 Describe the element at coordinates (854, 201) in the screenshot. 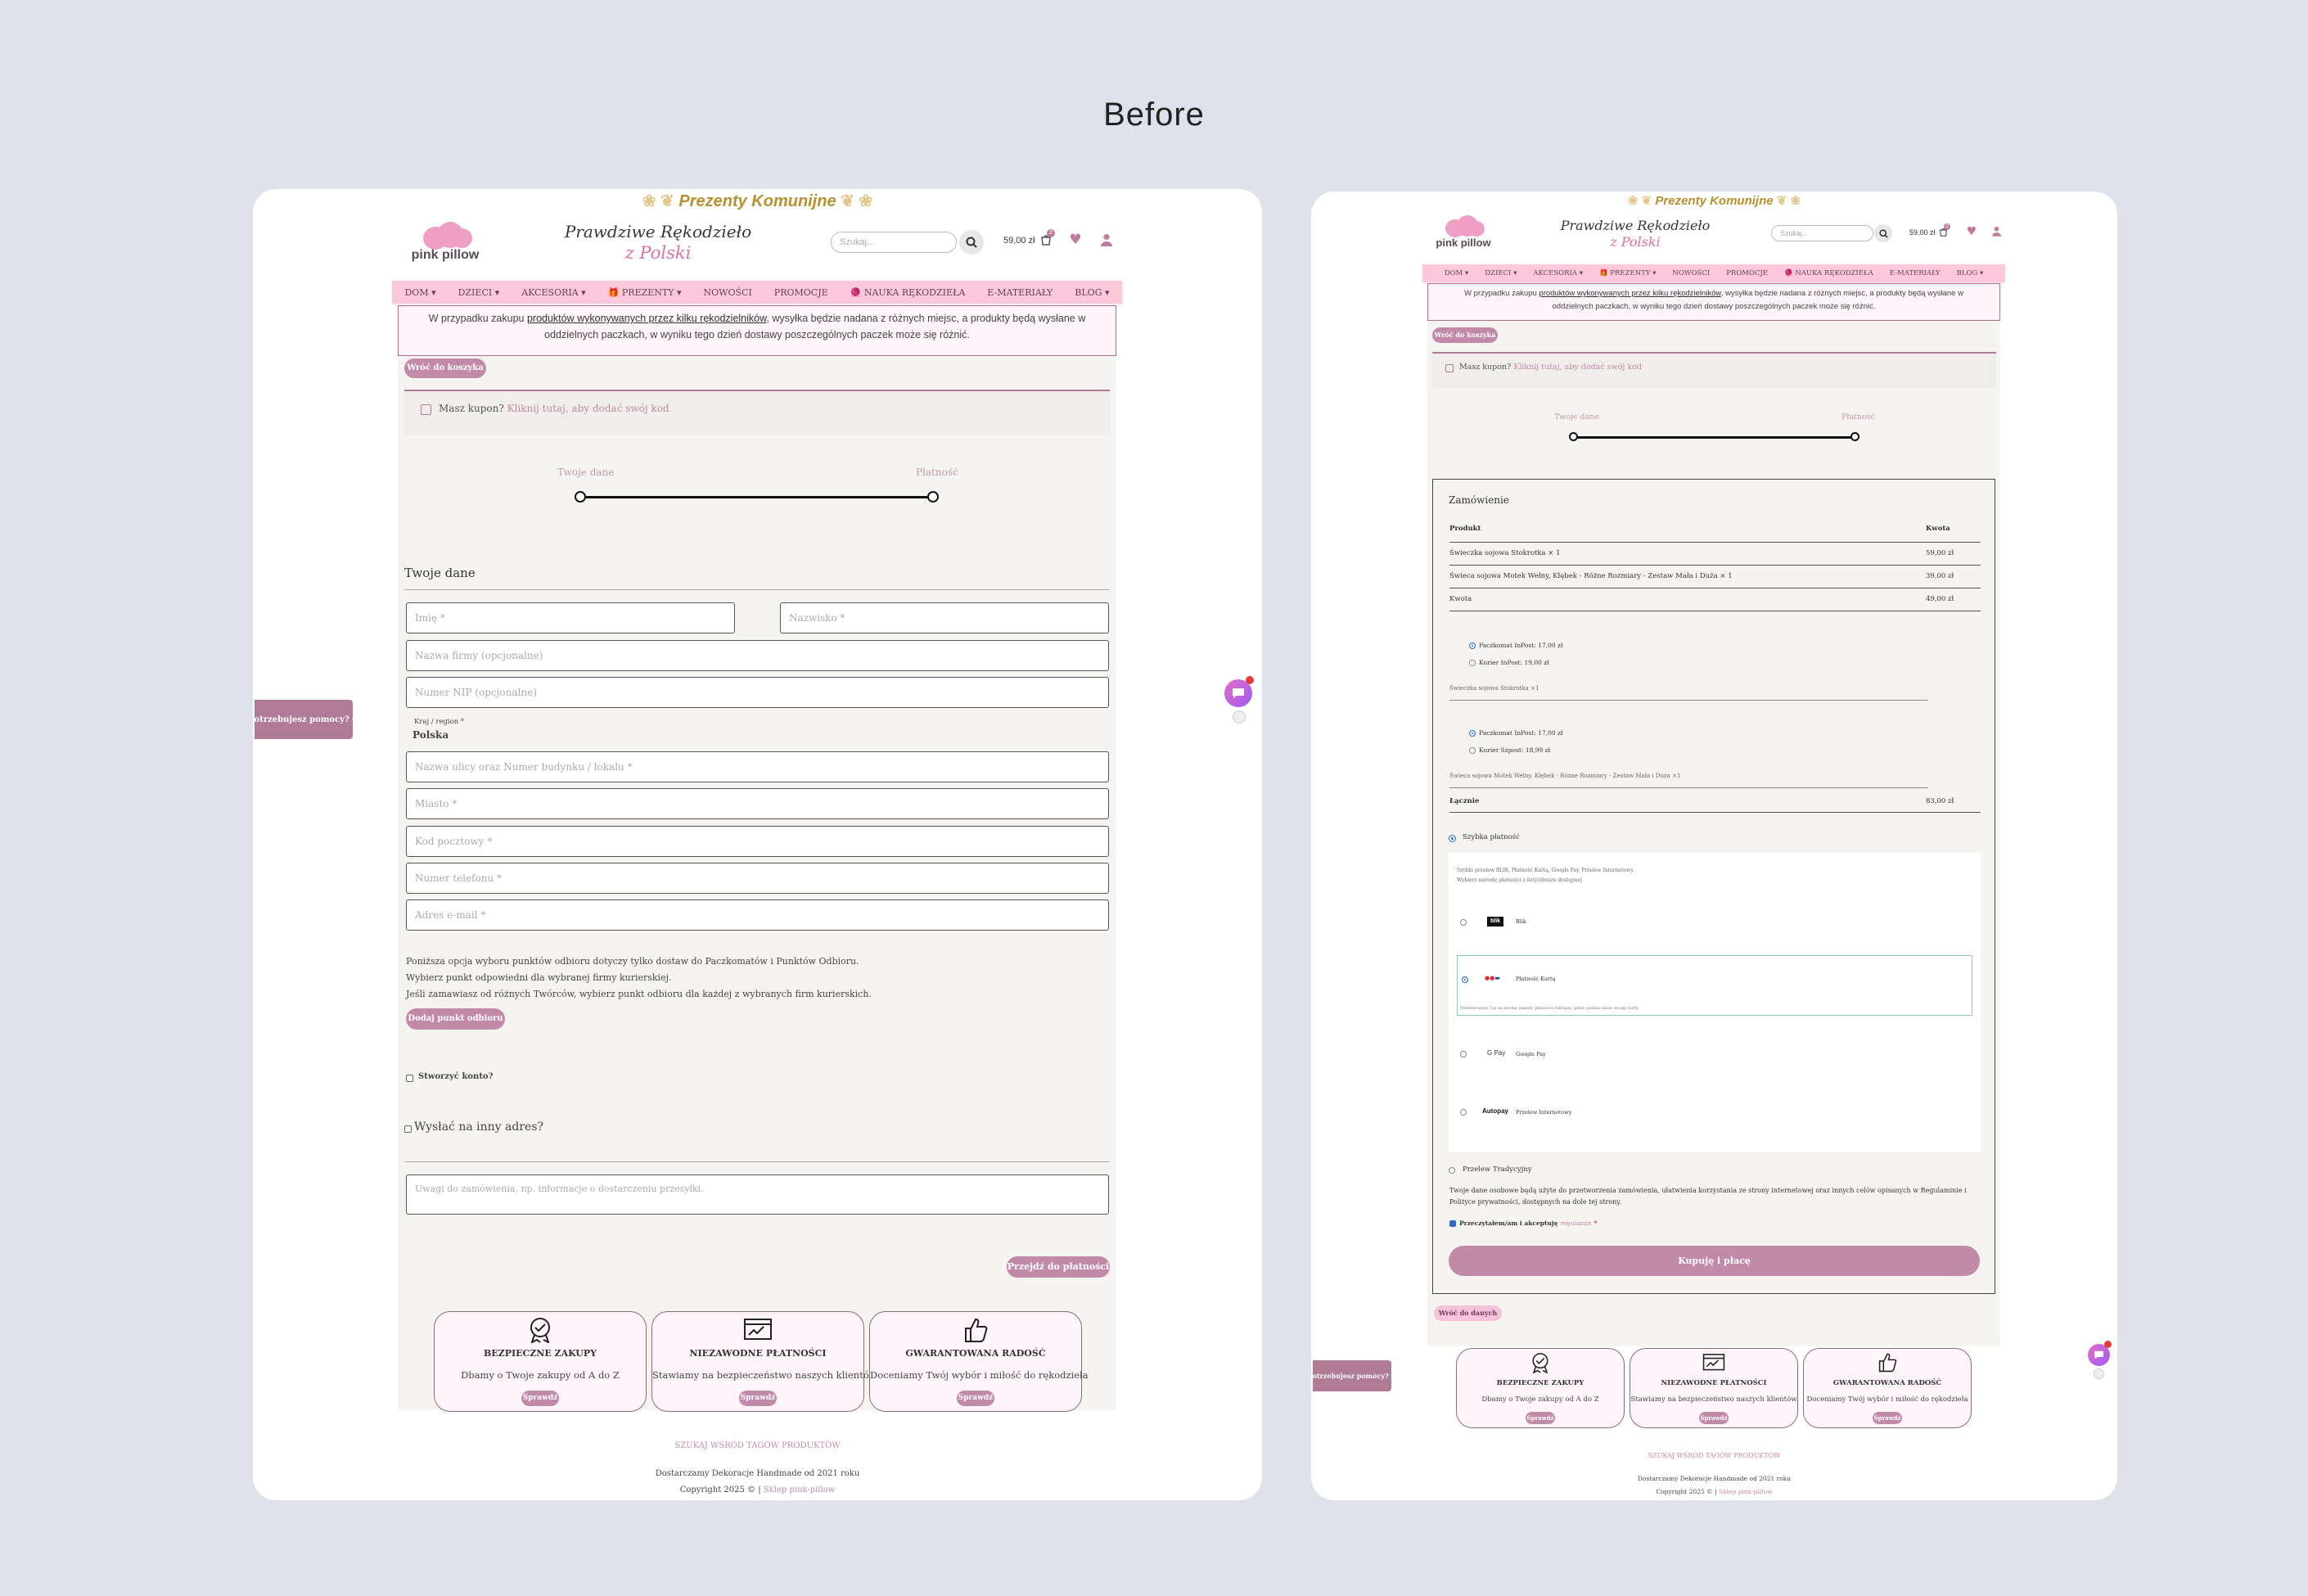

I see `deco-right-icon: ❦ ❀` at that location.